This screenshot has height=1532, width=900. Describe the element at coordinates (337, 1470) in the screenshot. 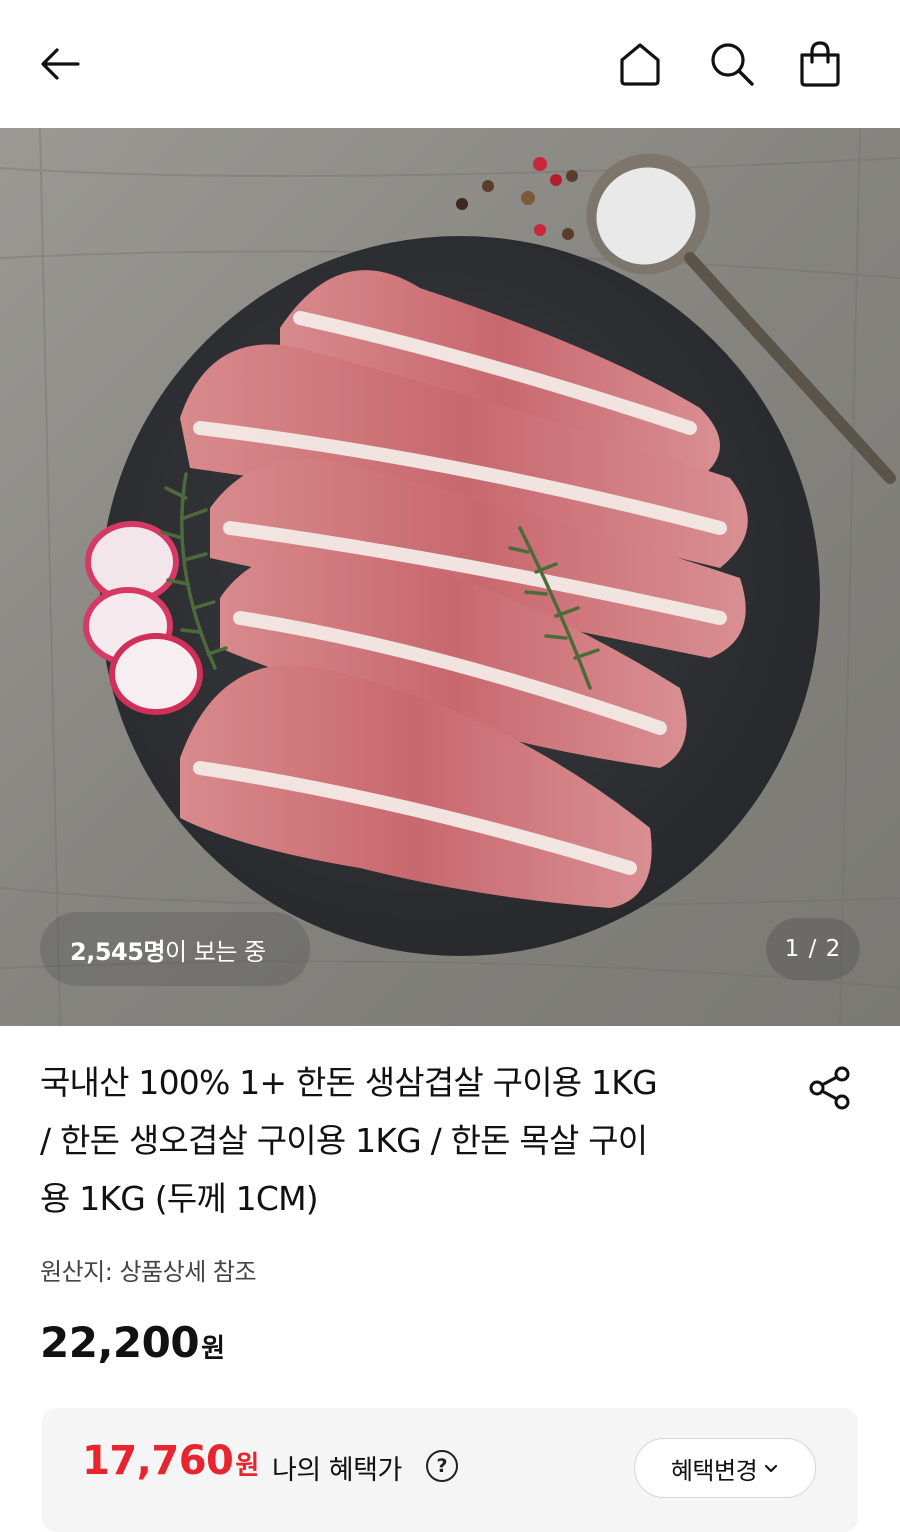

I see `benefit-label: 나의 혜택가` at that location.